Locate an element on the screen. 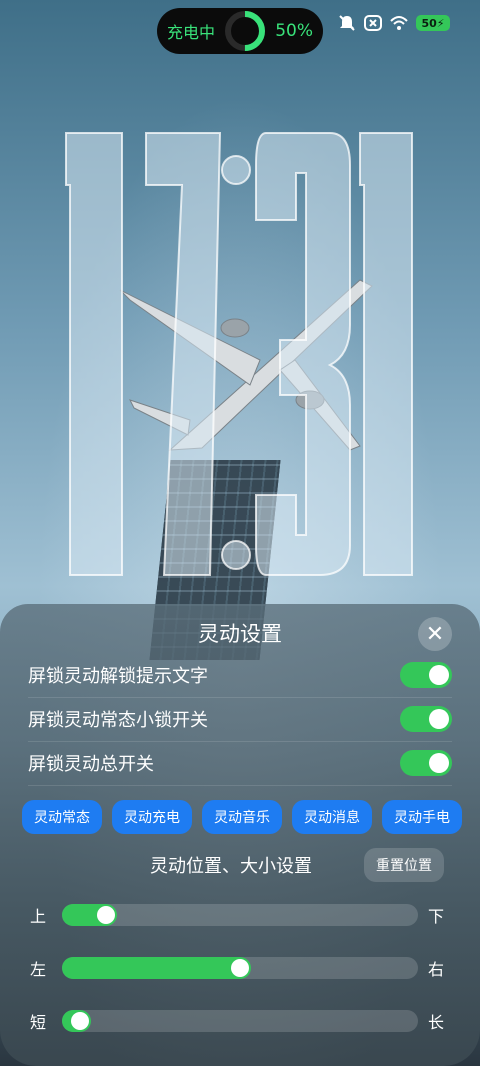 The image size is (480, 1066). unlock-hint-switch is located at coordinates (426, 675).